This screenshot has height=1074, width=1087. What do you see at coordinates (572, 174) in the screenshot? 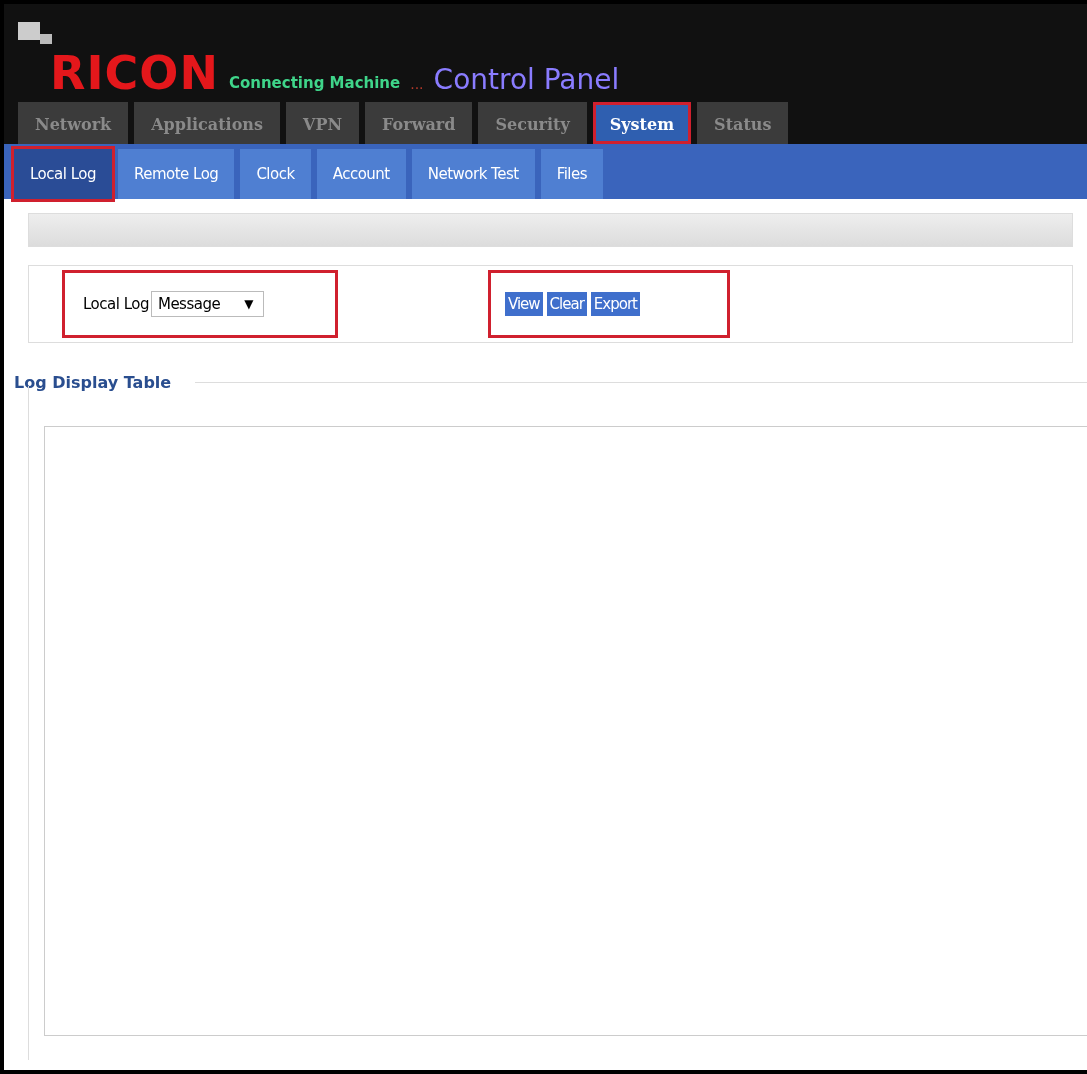
I see `sub-tab: Files` at bounding box center [572, 174].